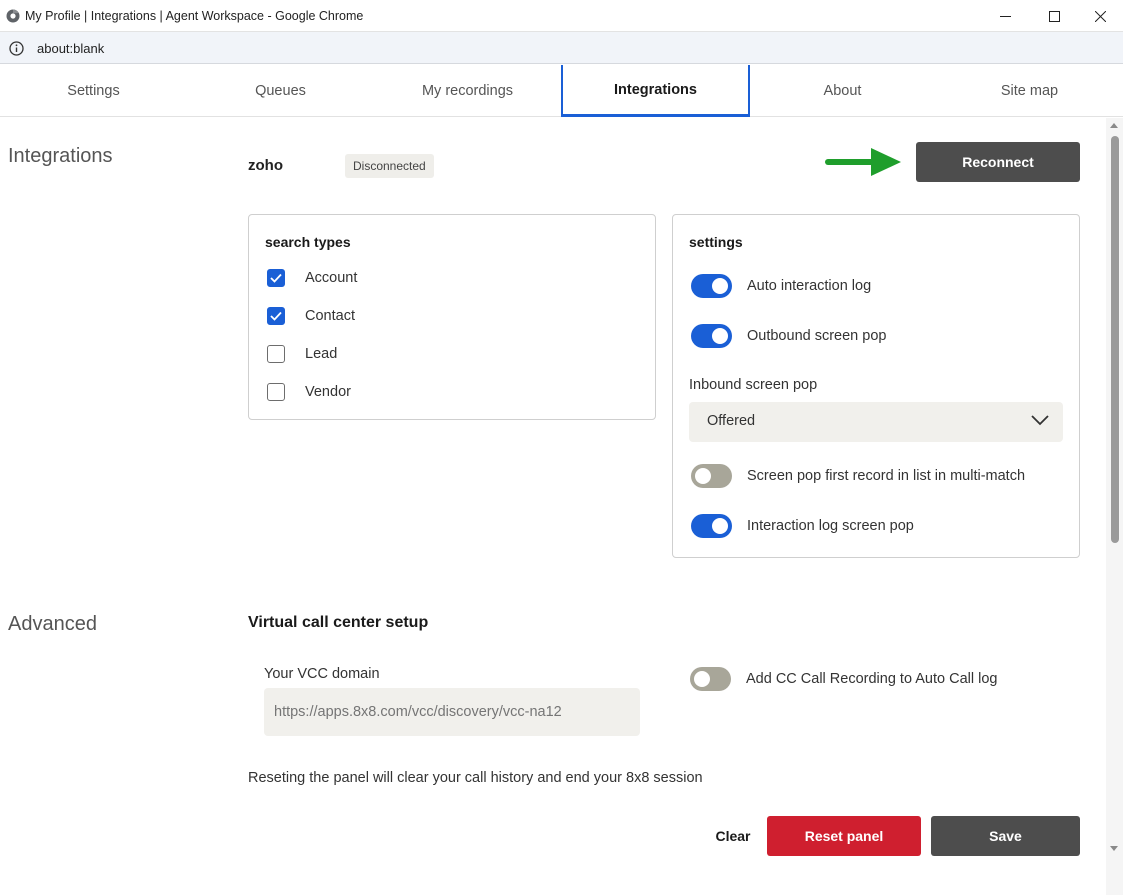 Image resolution: width=1123 pixels, height=895 pixels. What do you see at coordinates (308, 242) in the screenshot?
I see `search-types-title: search types` at bounding box center [308, 242].